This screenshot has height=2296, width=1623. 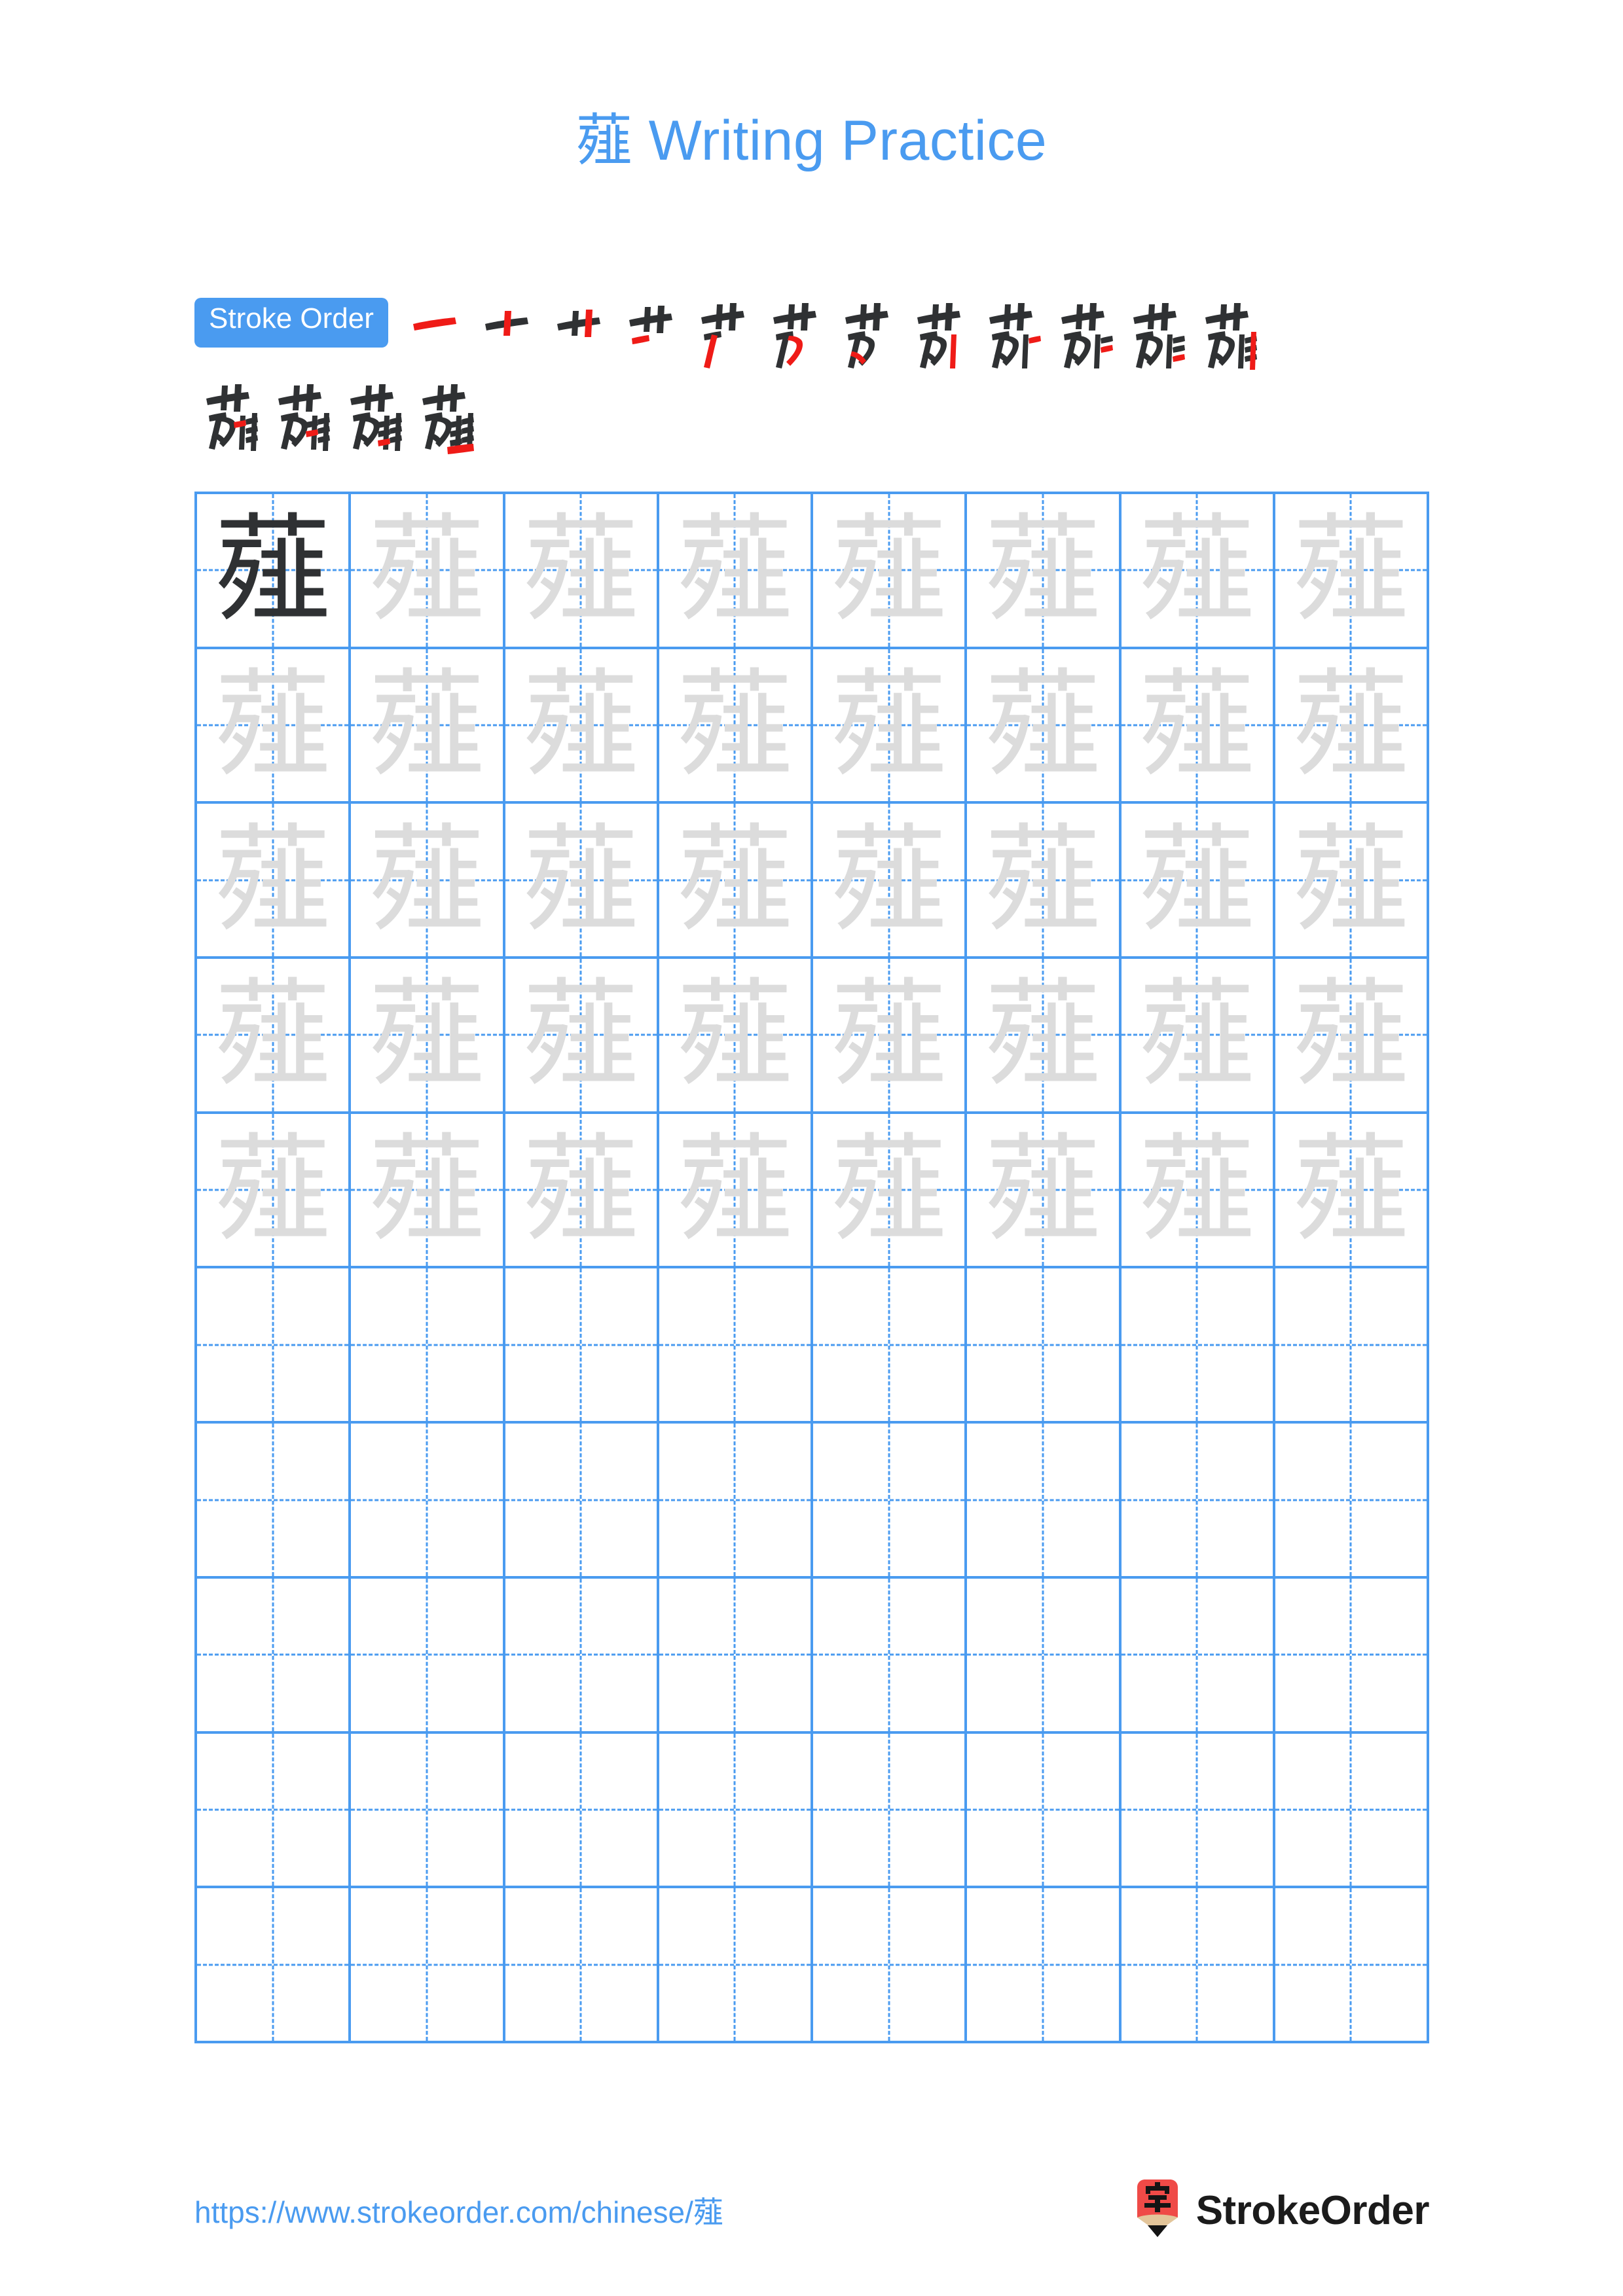 I want to click on footer-url-link: https://www.strokeorder.com/chinese/薤, so click(x=458, y=2210).